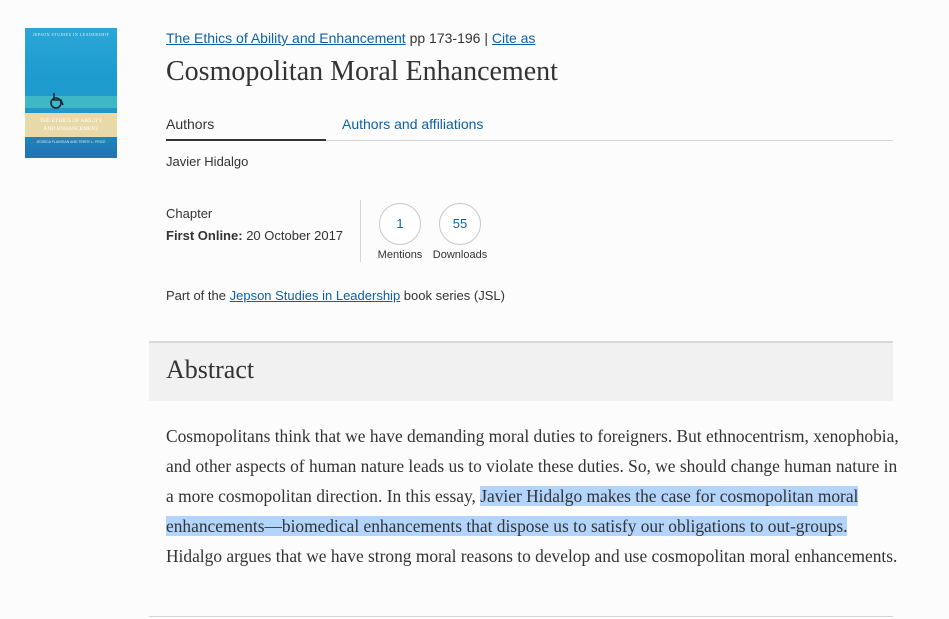 The height and width of the screenshot is (619, 949). I want to click on mentions-label: Mentions, so click(400, 255).